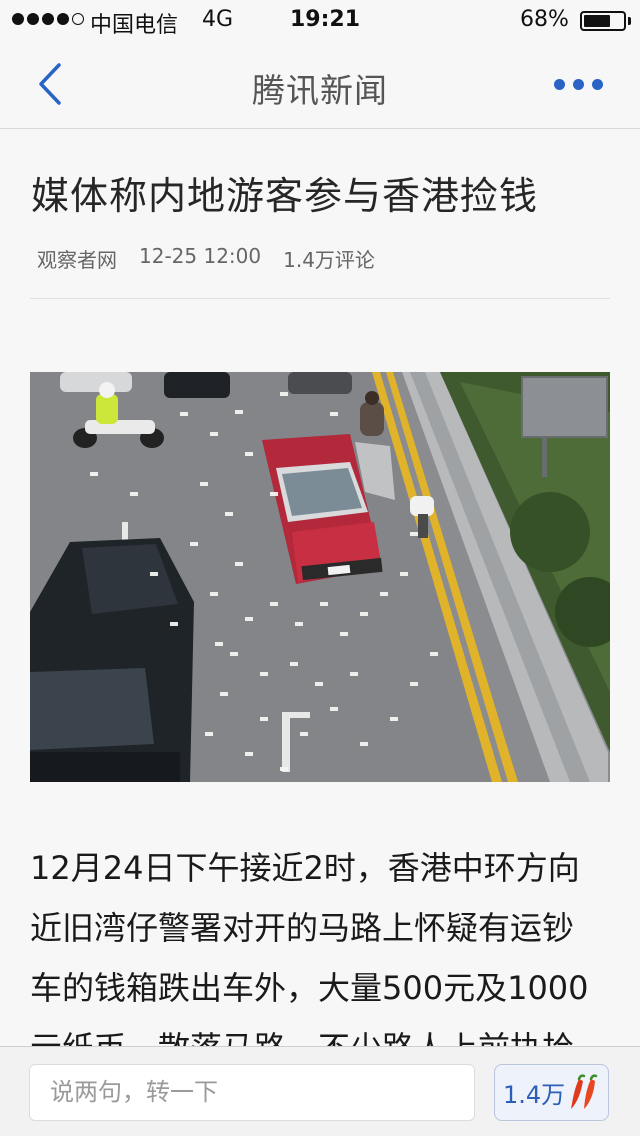 The image size is (640, 1136). What do you see at coordinates (544, 19) in the screenshot?
I see `battery-percent: 68%` at bounding box center [544, 19].